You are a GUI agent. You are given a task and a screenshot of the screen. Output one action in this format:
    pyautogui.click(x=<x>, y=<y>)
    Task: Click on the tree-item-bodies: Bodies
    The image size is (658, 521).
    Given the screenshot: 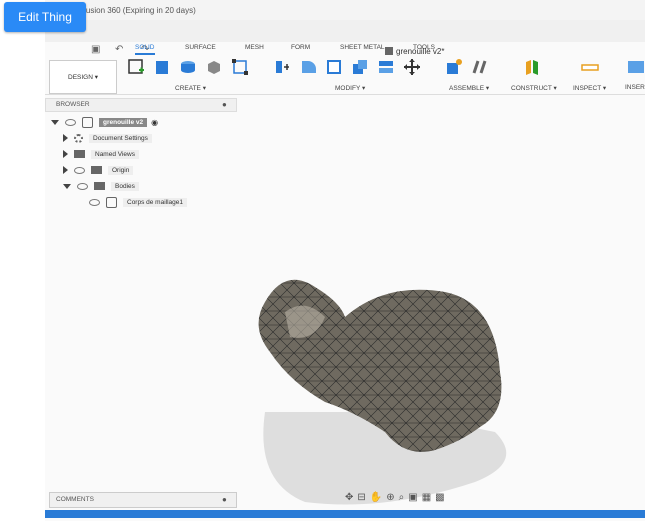 What is the action you would take?
    pyautogui.click(x=101, y=186)
    